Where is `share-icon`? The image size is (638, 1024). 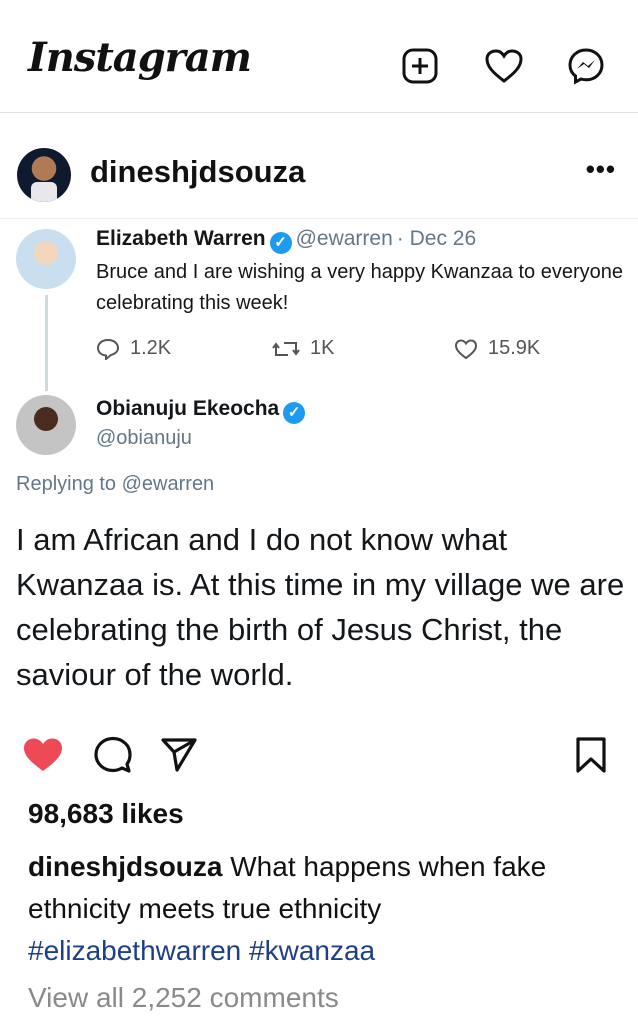 share-icon is located at coordinates (179, 755).